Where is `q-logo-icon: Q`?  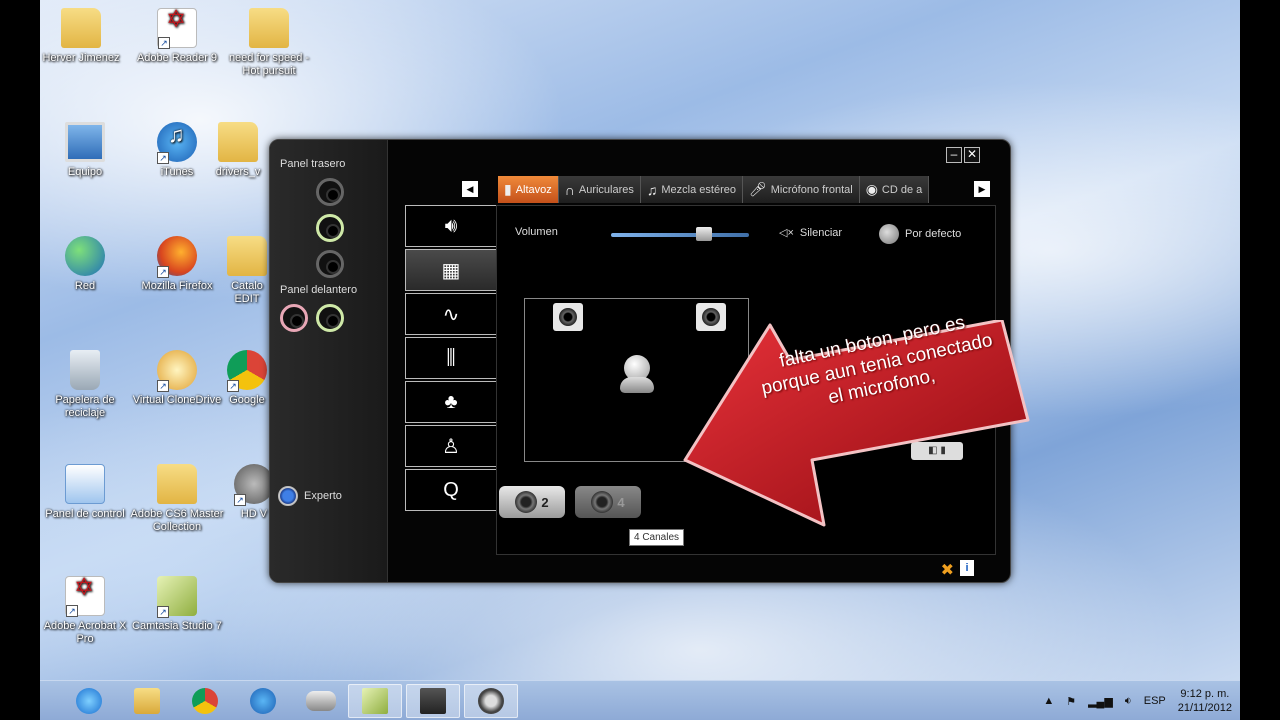 q-logo-icon: Q is located at coordinates (451, 490).